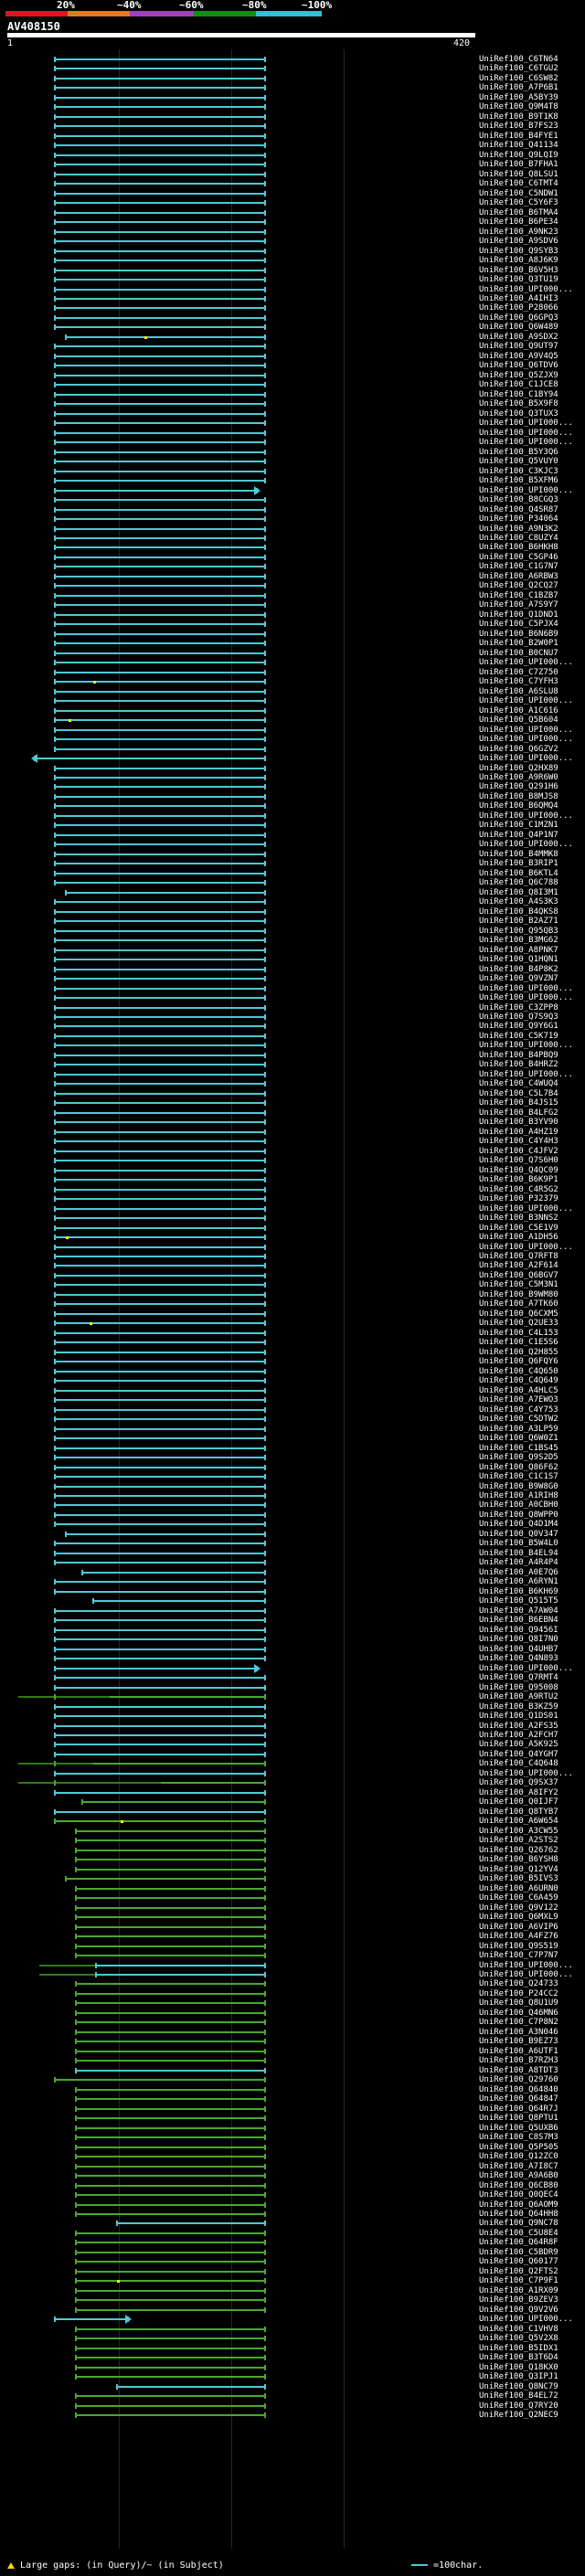 Image resolution: width=585 pixels, height=2576 pixels. What do you see at coordinates (293, 97) in the screenshot?
I see `hit-row: UniRef100_A5BY39` at bounding box center [293, 97].